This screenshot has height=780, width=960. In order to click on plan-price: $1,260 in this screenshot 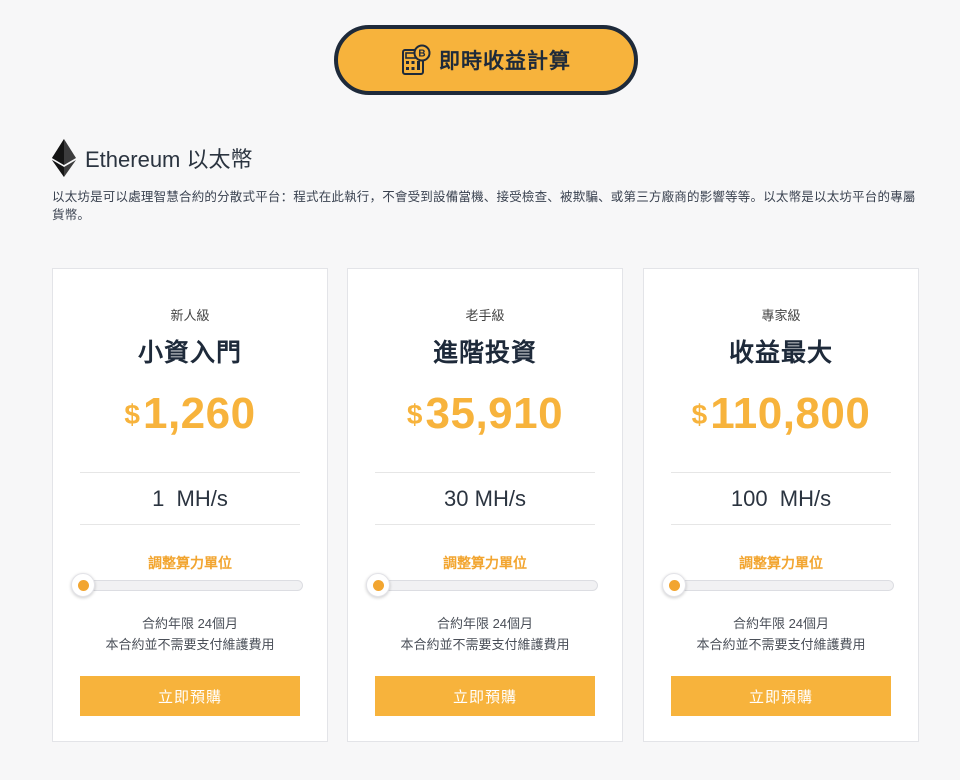, I will do `click(190, 414)`.